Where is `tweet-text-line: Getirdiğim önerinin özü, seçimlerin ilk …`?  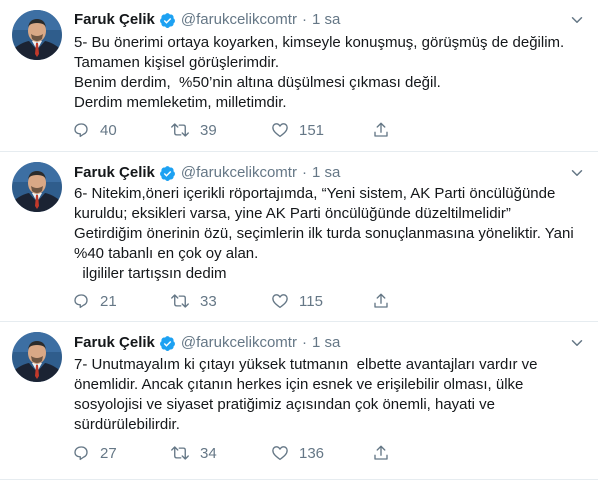
tweet-text-line: Getirdiğim önerinin özü, seçimlerin ilk … is located at coordinates (324, 233).